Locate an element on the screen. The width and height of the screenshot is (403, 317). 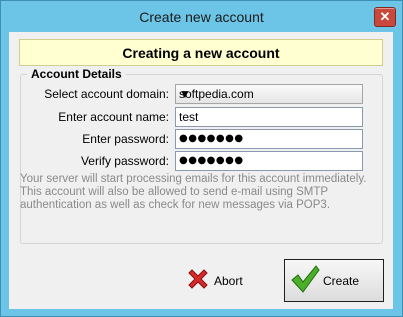
red-x-icon is located at coordinates (198, 279).